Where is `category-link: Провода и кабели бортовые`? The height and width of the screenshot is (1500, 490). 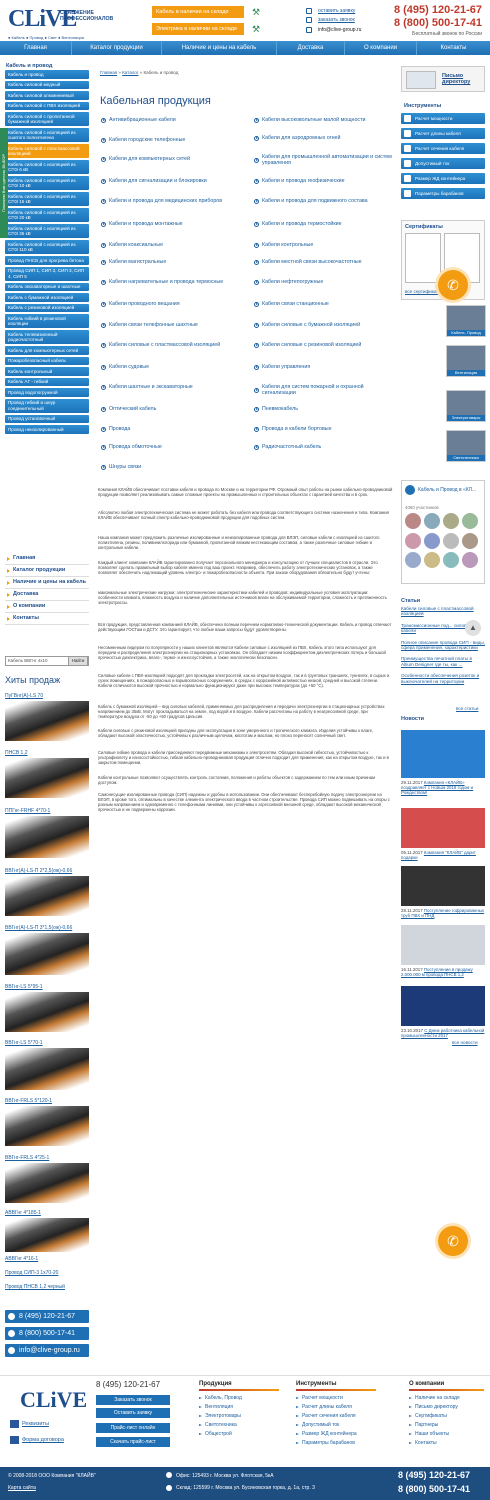 category-link: Провода и кабели бортовые is located at coordinates (324, 429).